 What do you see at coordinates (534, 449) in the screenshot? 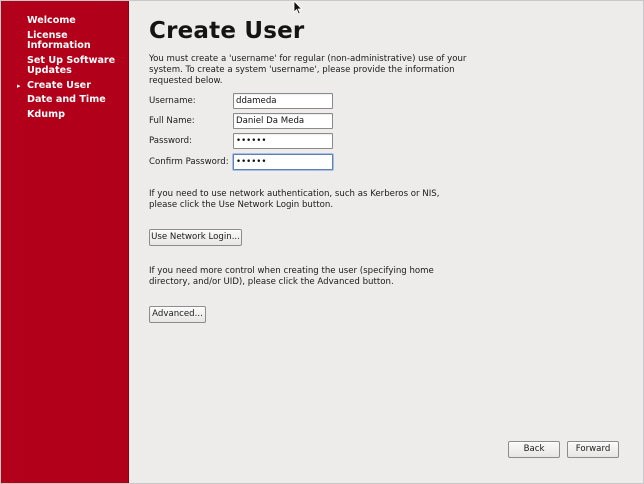
I see `back-button: Back` at bounding box center [534, 449].